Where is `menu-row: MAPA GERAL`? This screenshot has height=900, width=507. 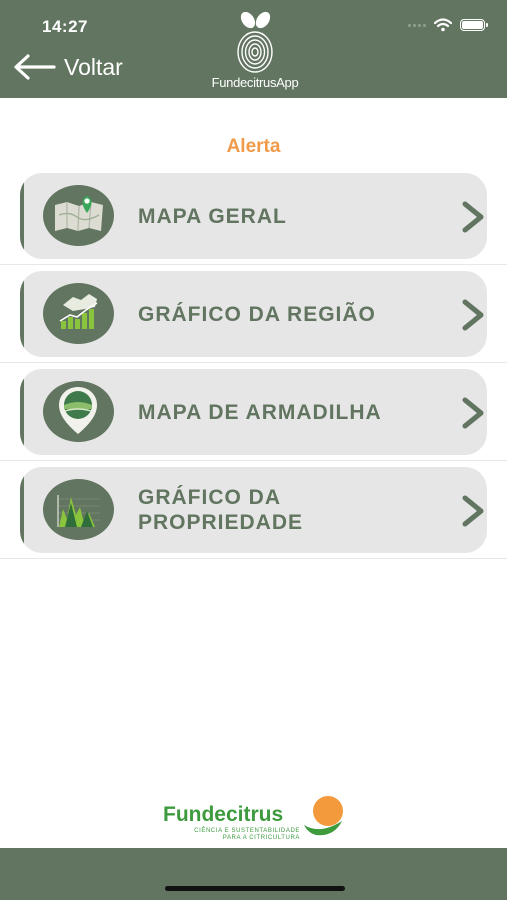
menu-row: MAPA GERAL is located at coordinates (253, 216).